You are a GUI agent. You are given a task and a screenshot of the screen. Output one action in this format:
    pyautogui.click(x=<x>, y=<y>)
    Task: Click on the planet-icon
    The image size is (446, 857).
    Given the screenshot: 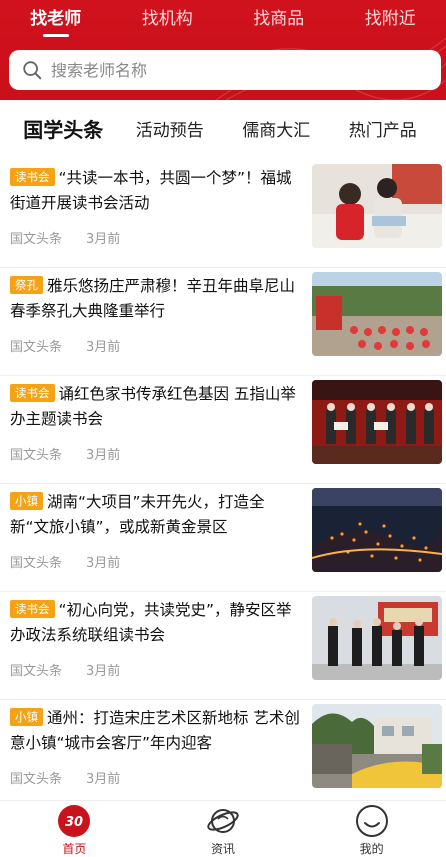 What is the action you would take?
    pyautogui.click(x=223, y=821)
    